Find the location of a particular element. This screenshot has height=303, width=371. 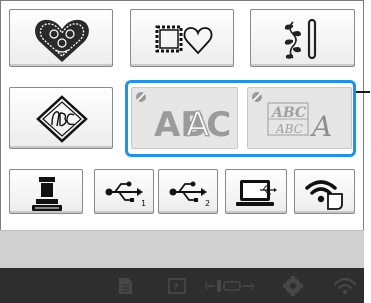

computer-usb-icon is located at coordinates (256, 193).